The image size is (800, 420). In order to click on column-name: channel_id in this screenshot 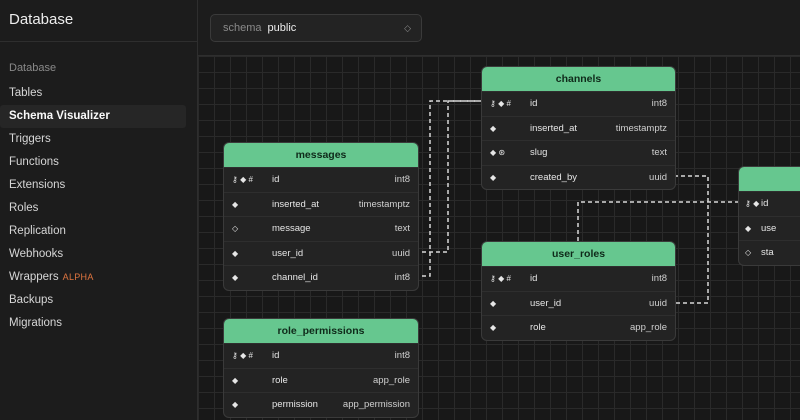, I will do `click(295, 277)`.